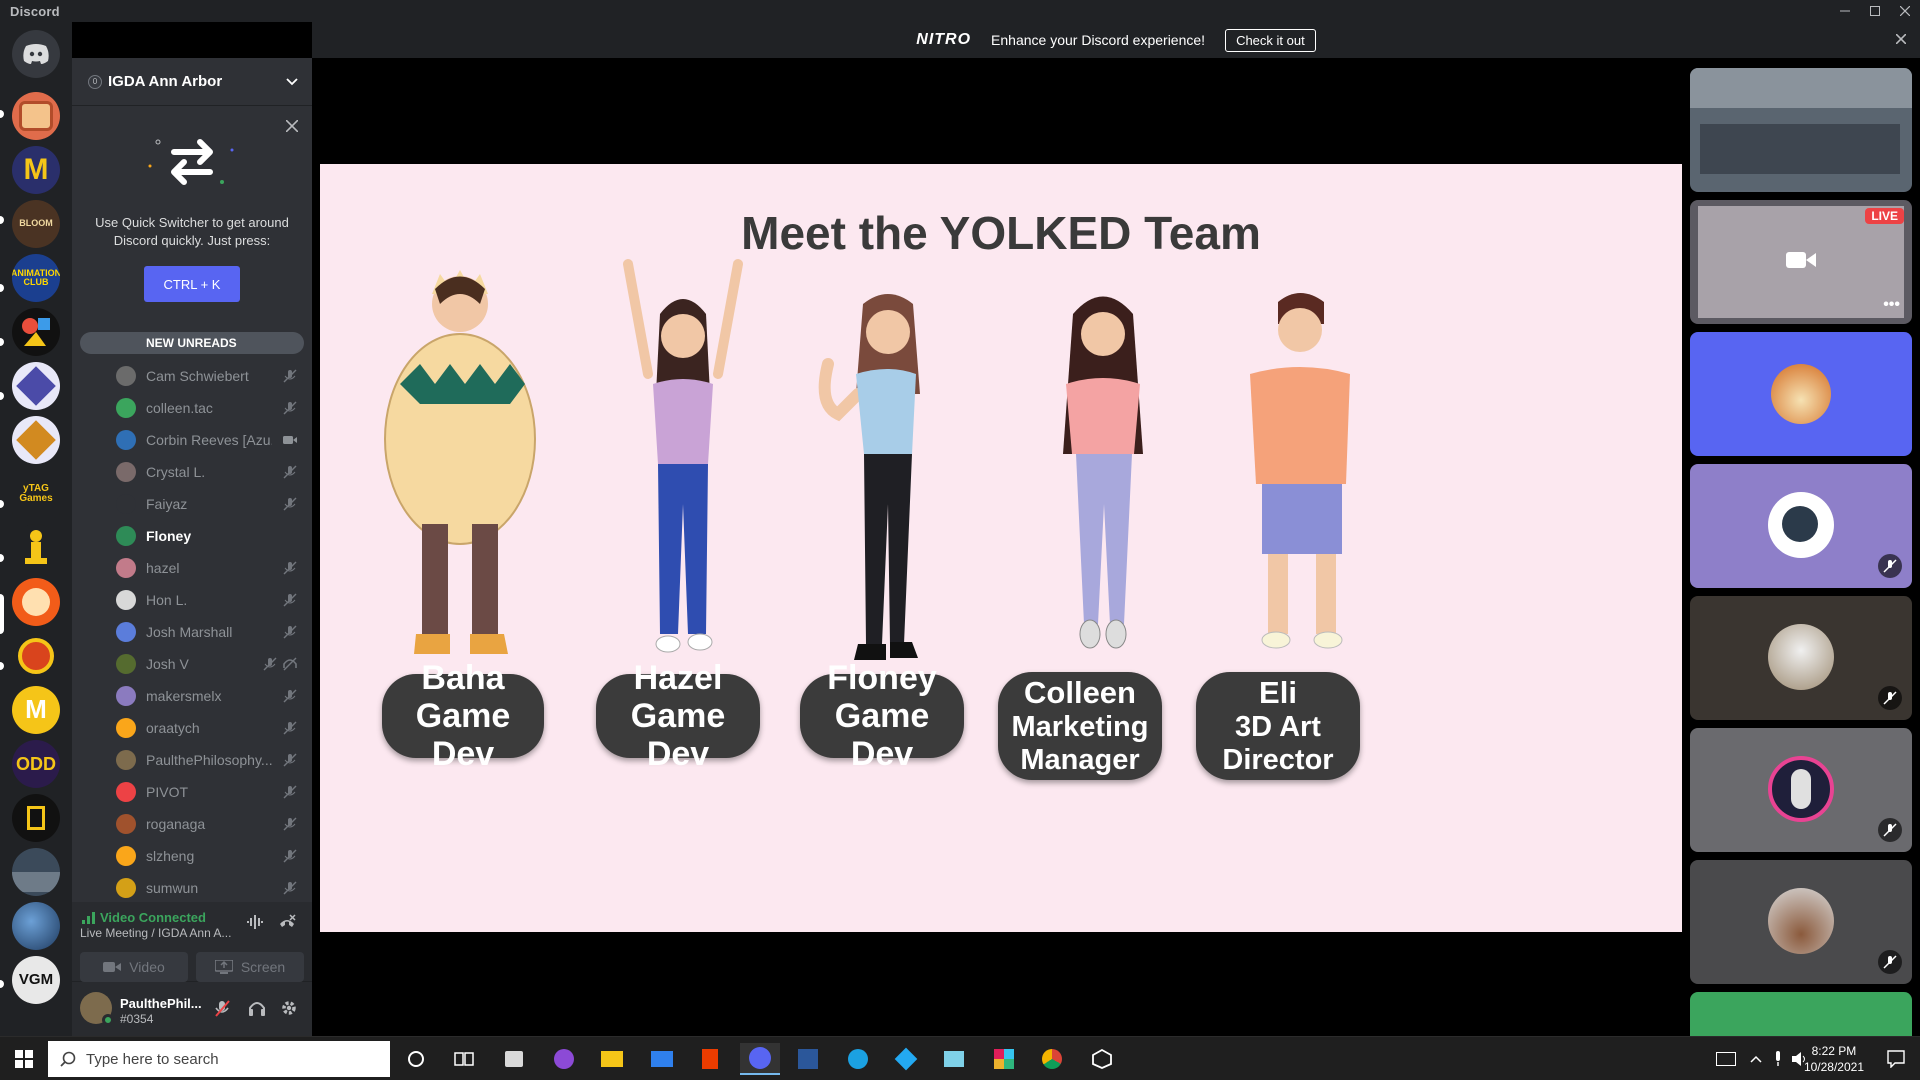  I want to click on voice-member: PIVOT, so click(192, 792).